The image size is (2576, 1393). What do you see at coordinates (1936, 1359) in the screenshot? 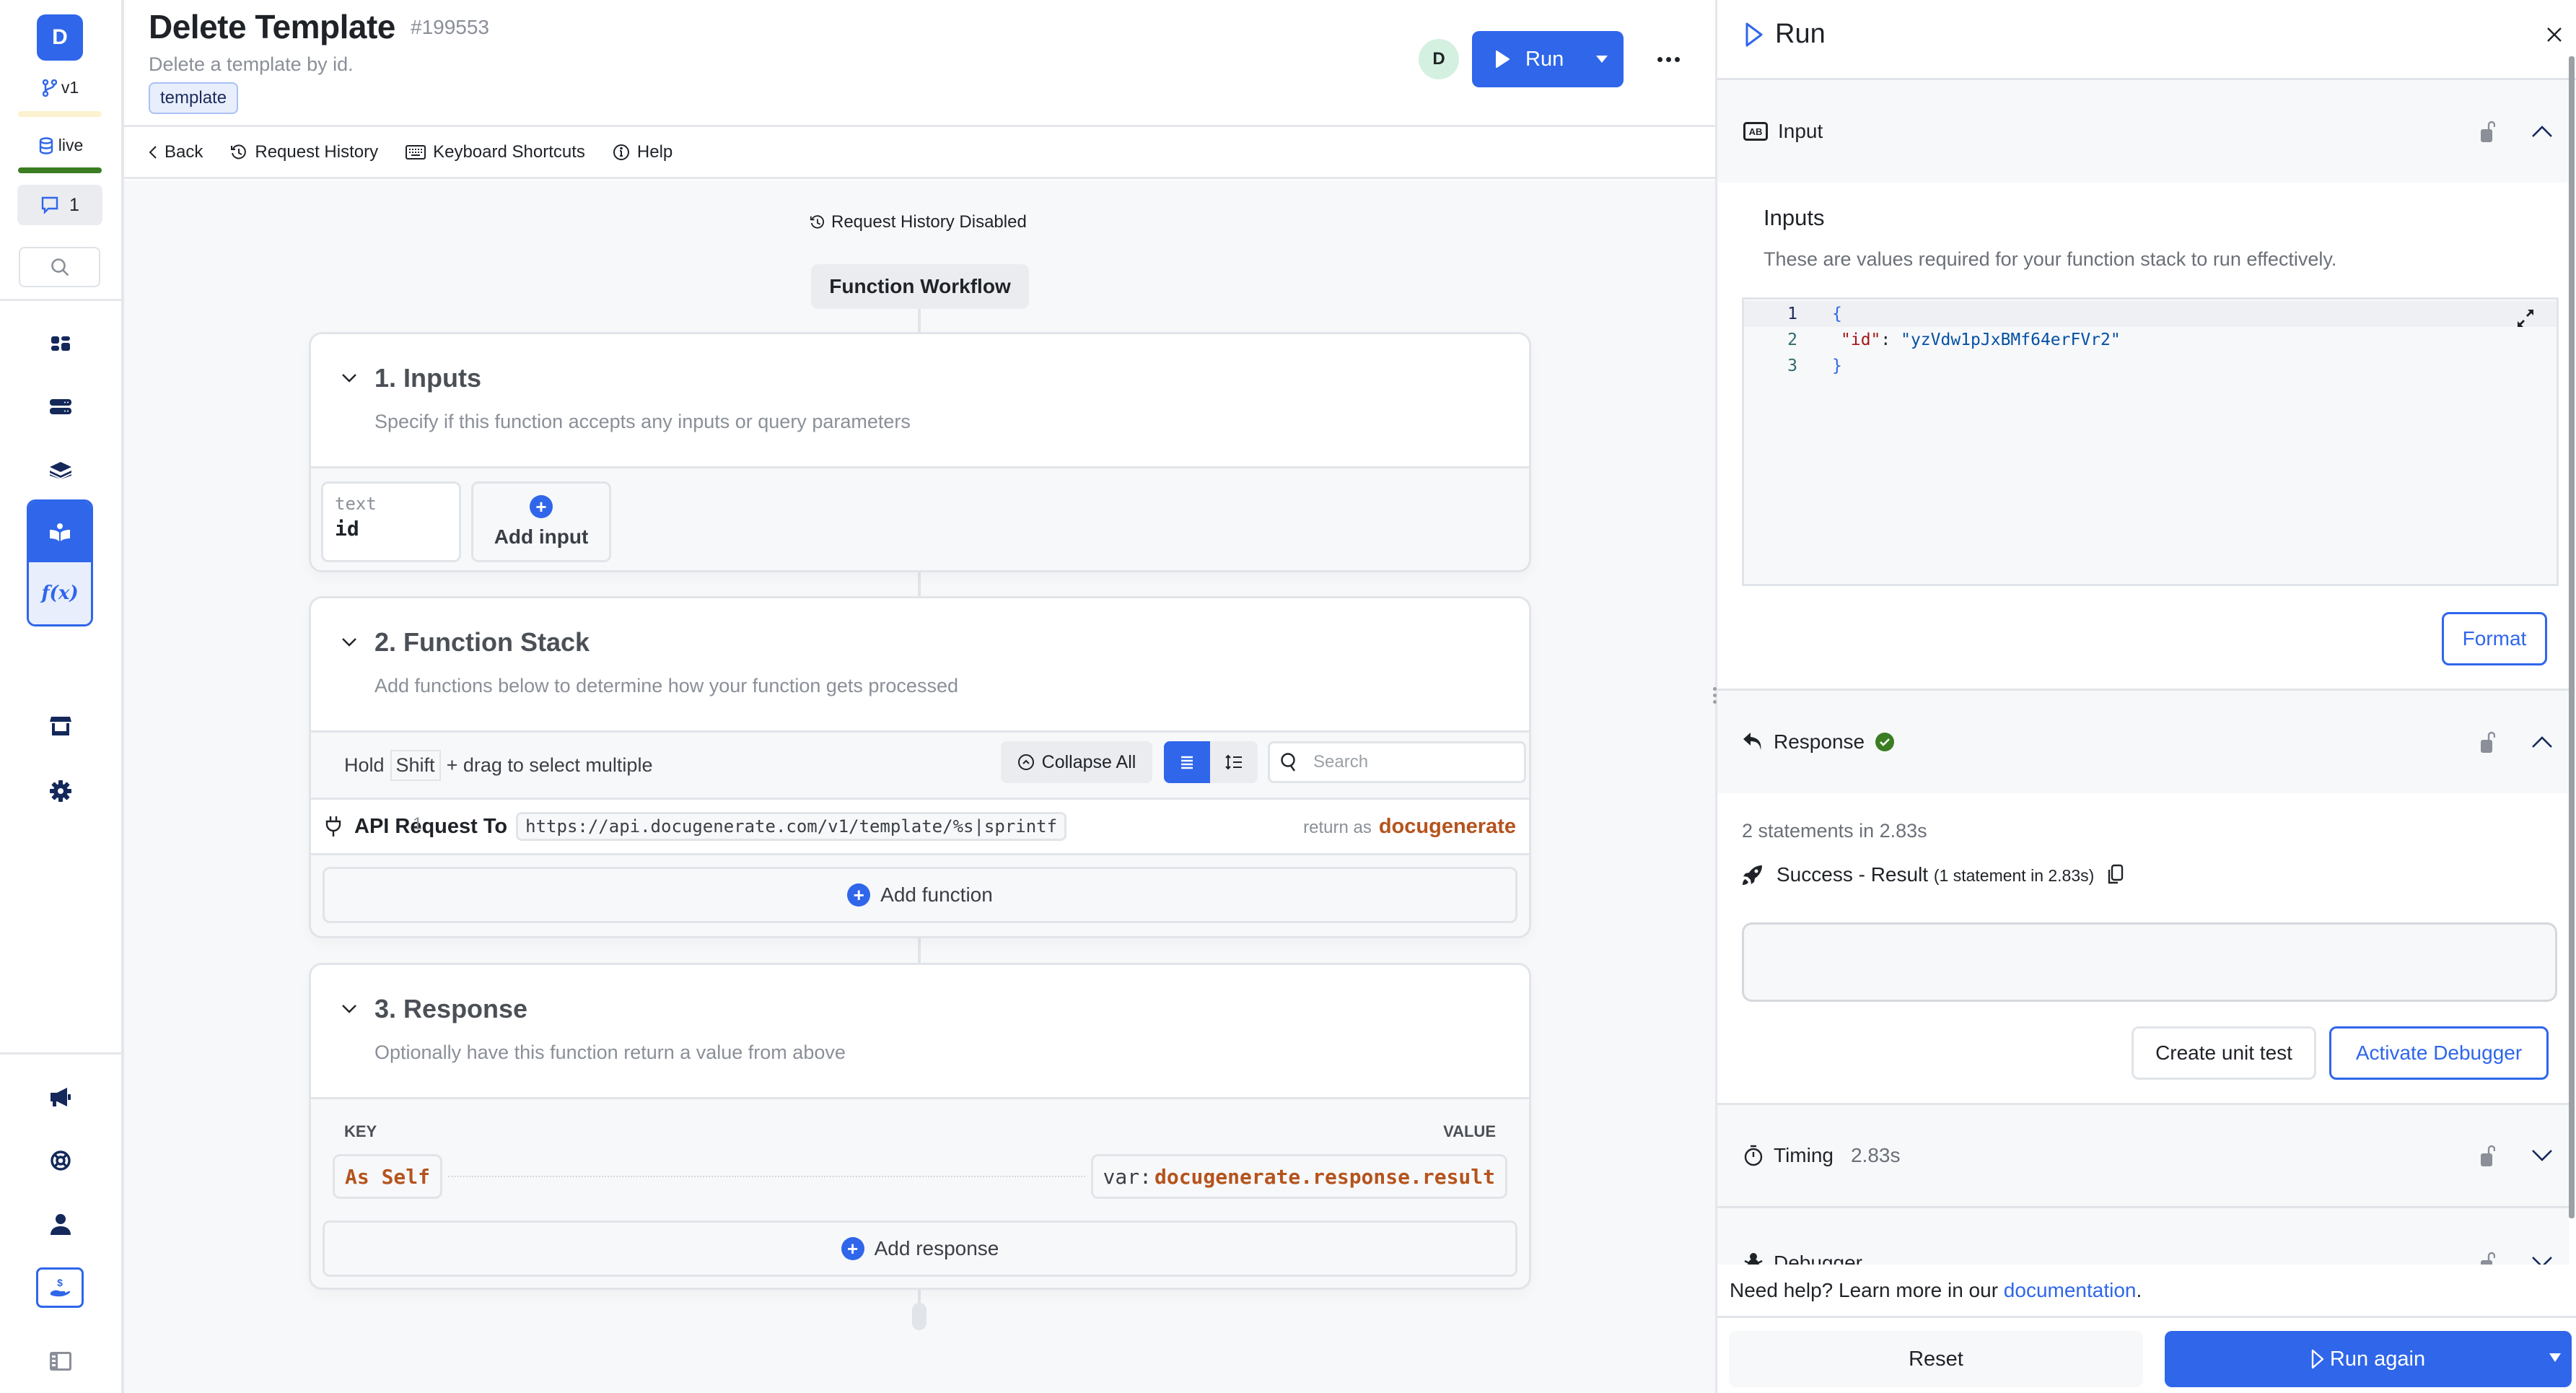
I see `reset-button: Reset` at bounding box center [1936, 1359].